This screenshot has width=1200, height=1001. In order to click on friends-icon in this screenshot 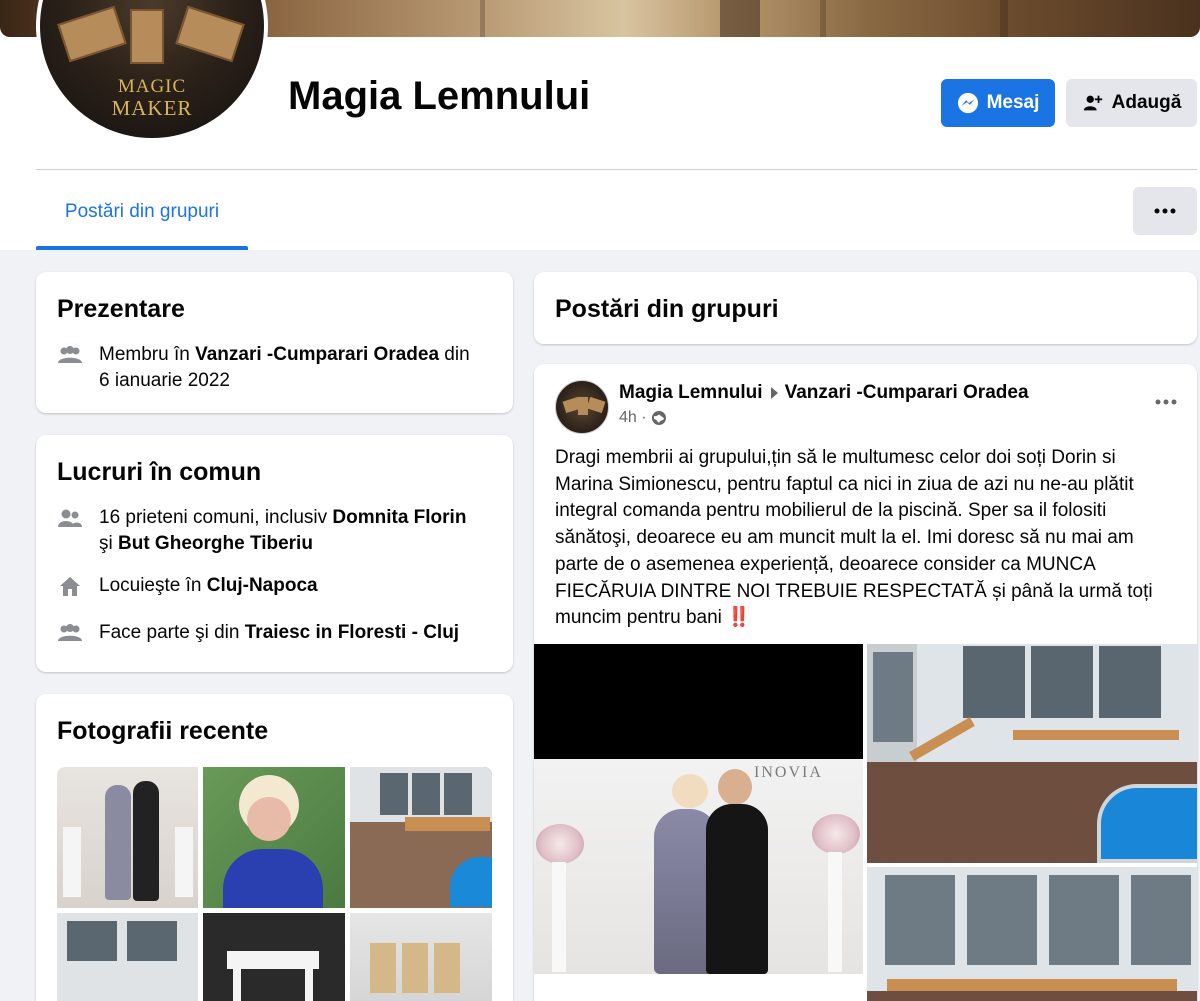, I will do `click(70, 518)`.